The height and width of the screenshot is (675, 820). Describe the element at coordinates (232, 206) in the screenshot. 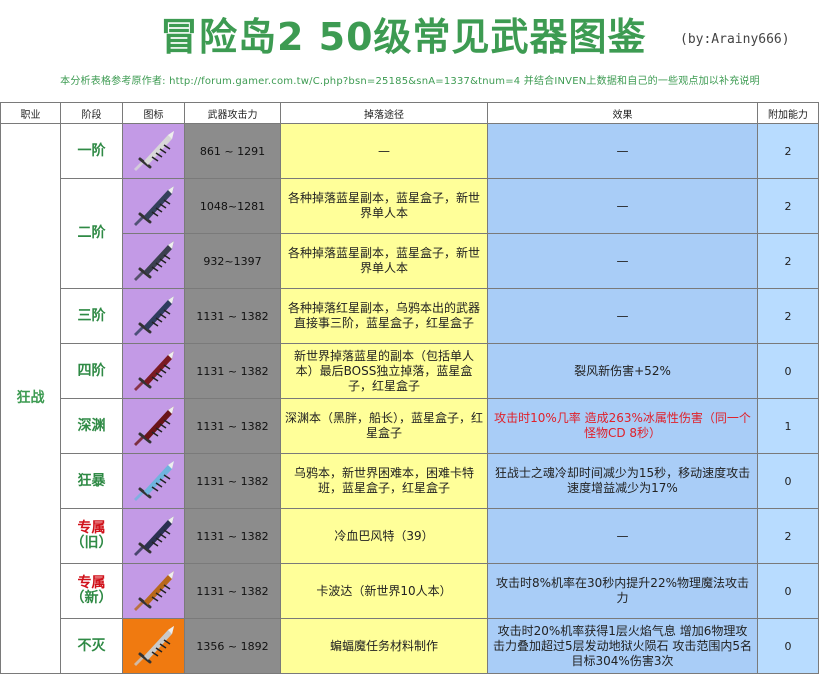

I see `attack-cell: 1048~1281` at that location.